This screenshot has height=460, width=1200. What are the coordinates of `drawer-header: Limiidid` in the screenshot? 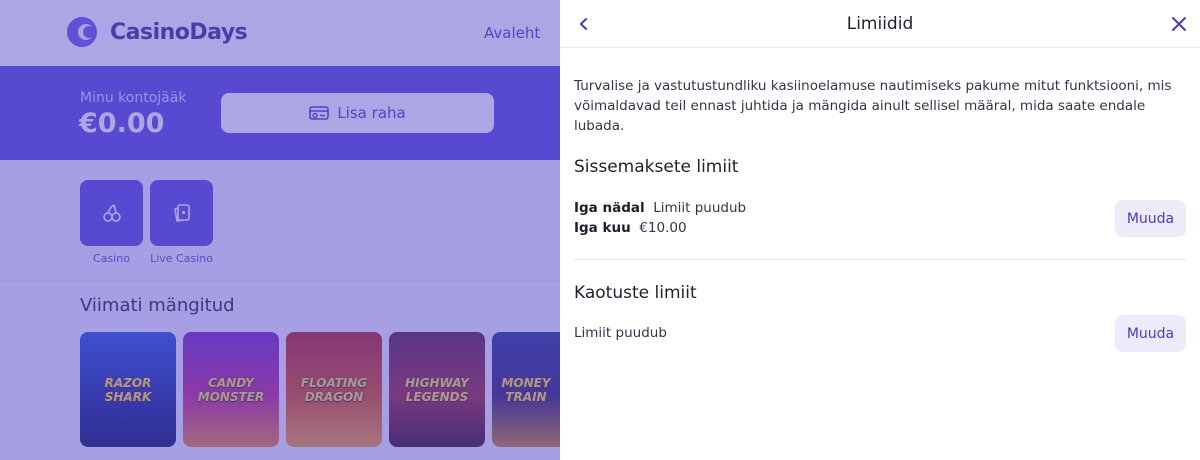 It's located at (880, 24).